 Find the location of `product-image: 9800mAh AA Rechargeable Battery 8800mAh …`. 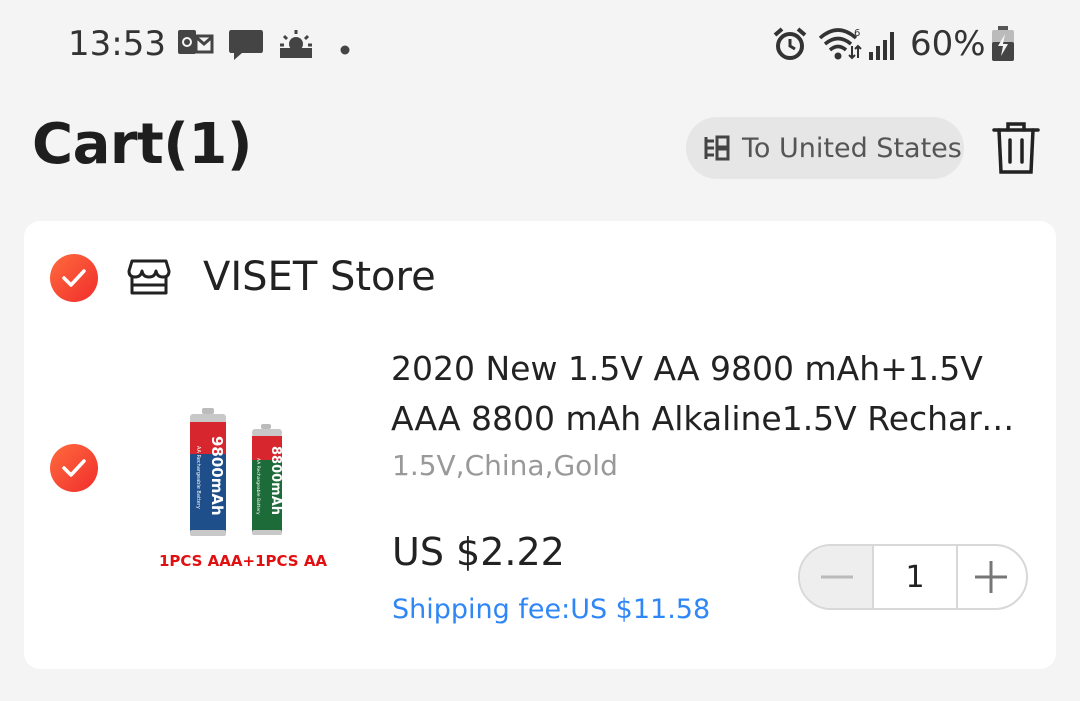

product-image: 9800mAh AA Rechargeable Battery 8800mAh … is located at coordinates (243, 487).